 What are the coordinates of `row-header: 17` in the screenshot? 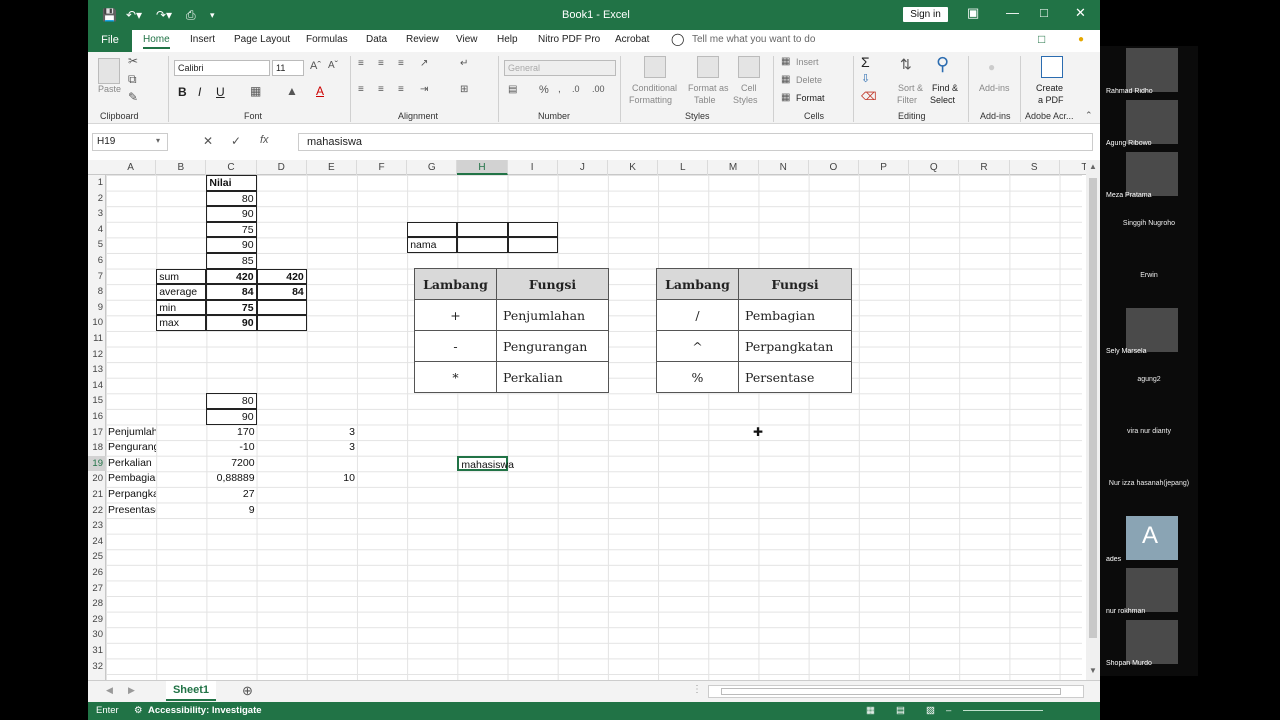 It's located at (97, 433).